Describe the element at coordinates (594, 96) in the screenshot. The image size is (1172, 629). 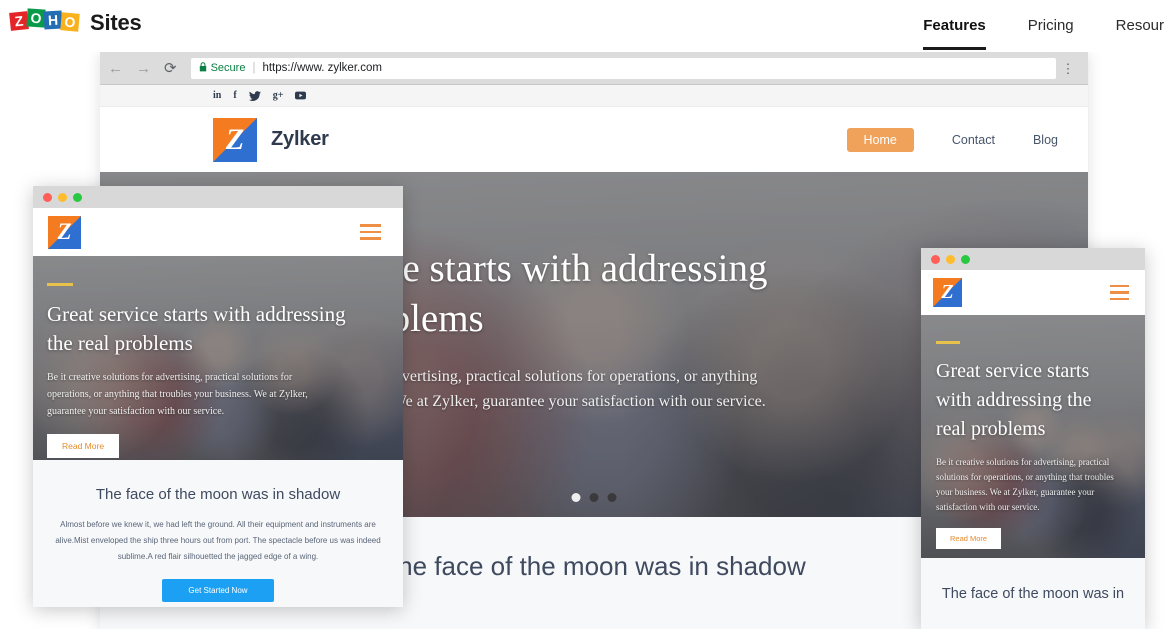
I see `social-icons-bar: in f g+` at that location.